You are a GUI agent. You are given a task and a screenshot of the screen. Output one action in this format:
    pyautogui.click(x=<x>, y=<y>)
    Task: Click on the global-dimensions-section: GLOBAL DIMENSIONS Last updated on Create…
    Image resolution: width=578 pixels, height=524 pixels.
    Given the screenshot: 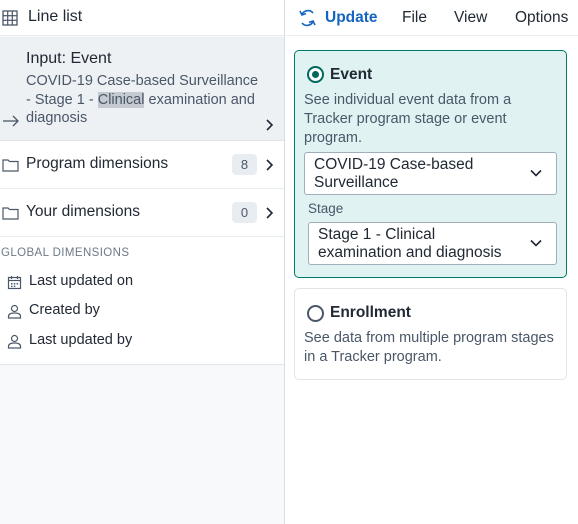 What is the action you would take?
    pyautogui.click(x=142, y=301)
    